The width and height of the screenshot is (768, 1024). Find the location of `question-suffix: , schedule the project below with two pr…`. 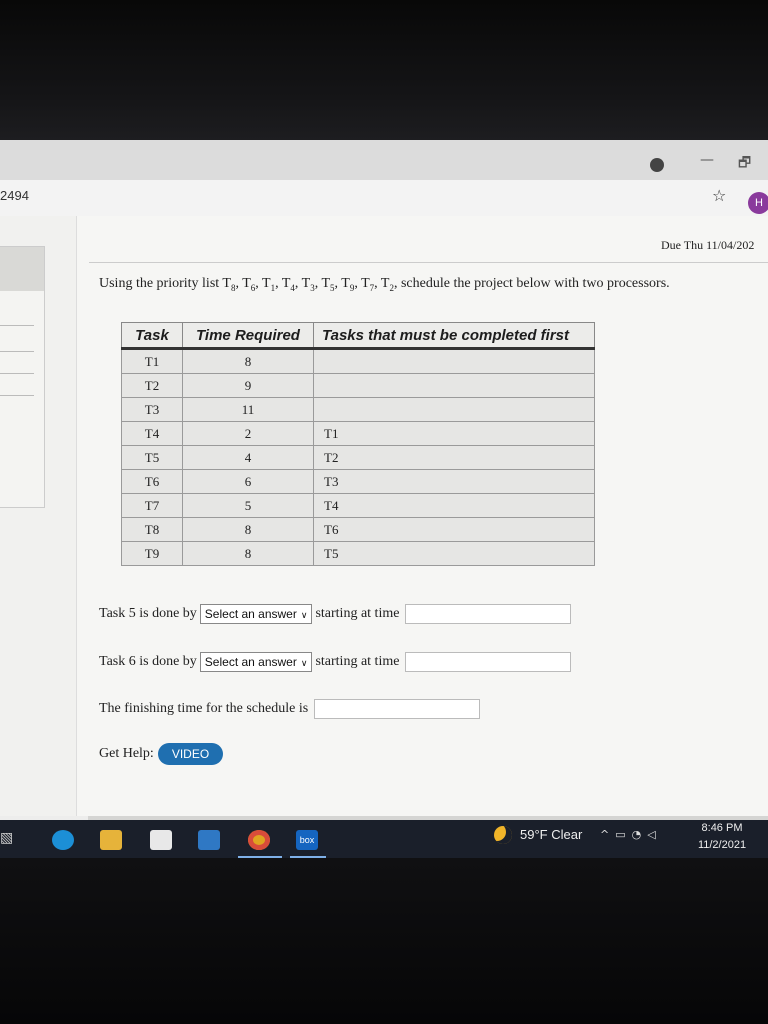

question-suffix: , schedule the project below with two pr… is located at coordinates (531, 283).